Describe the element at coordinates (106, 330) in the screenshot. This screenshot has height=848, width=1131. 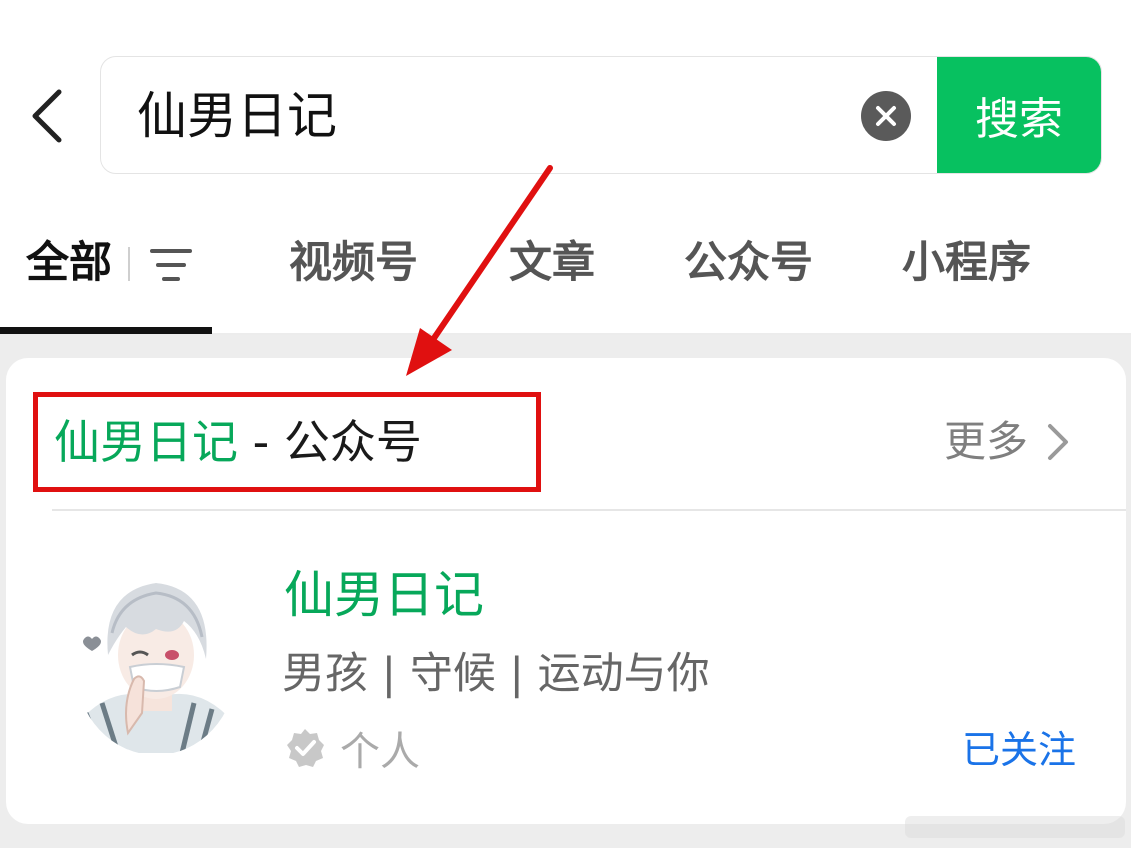
I see `active-tab-indicator` at that location.